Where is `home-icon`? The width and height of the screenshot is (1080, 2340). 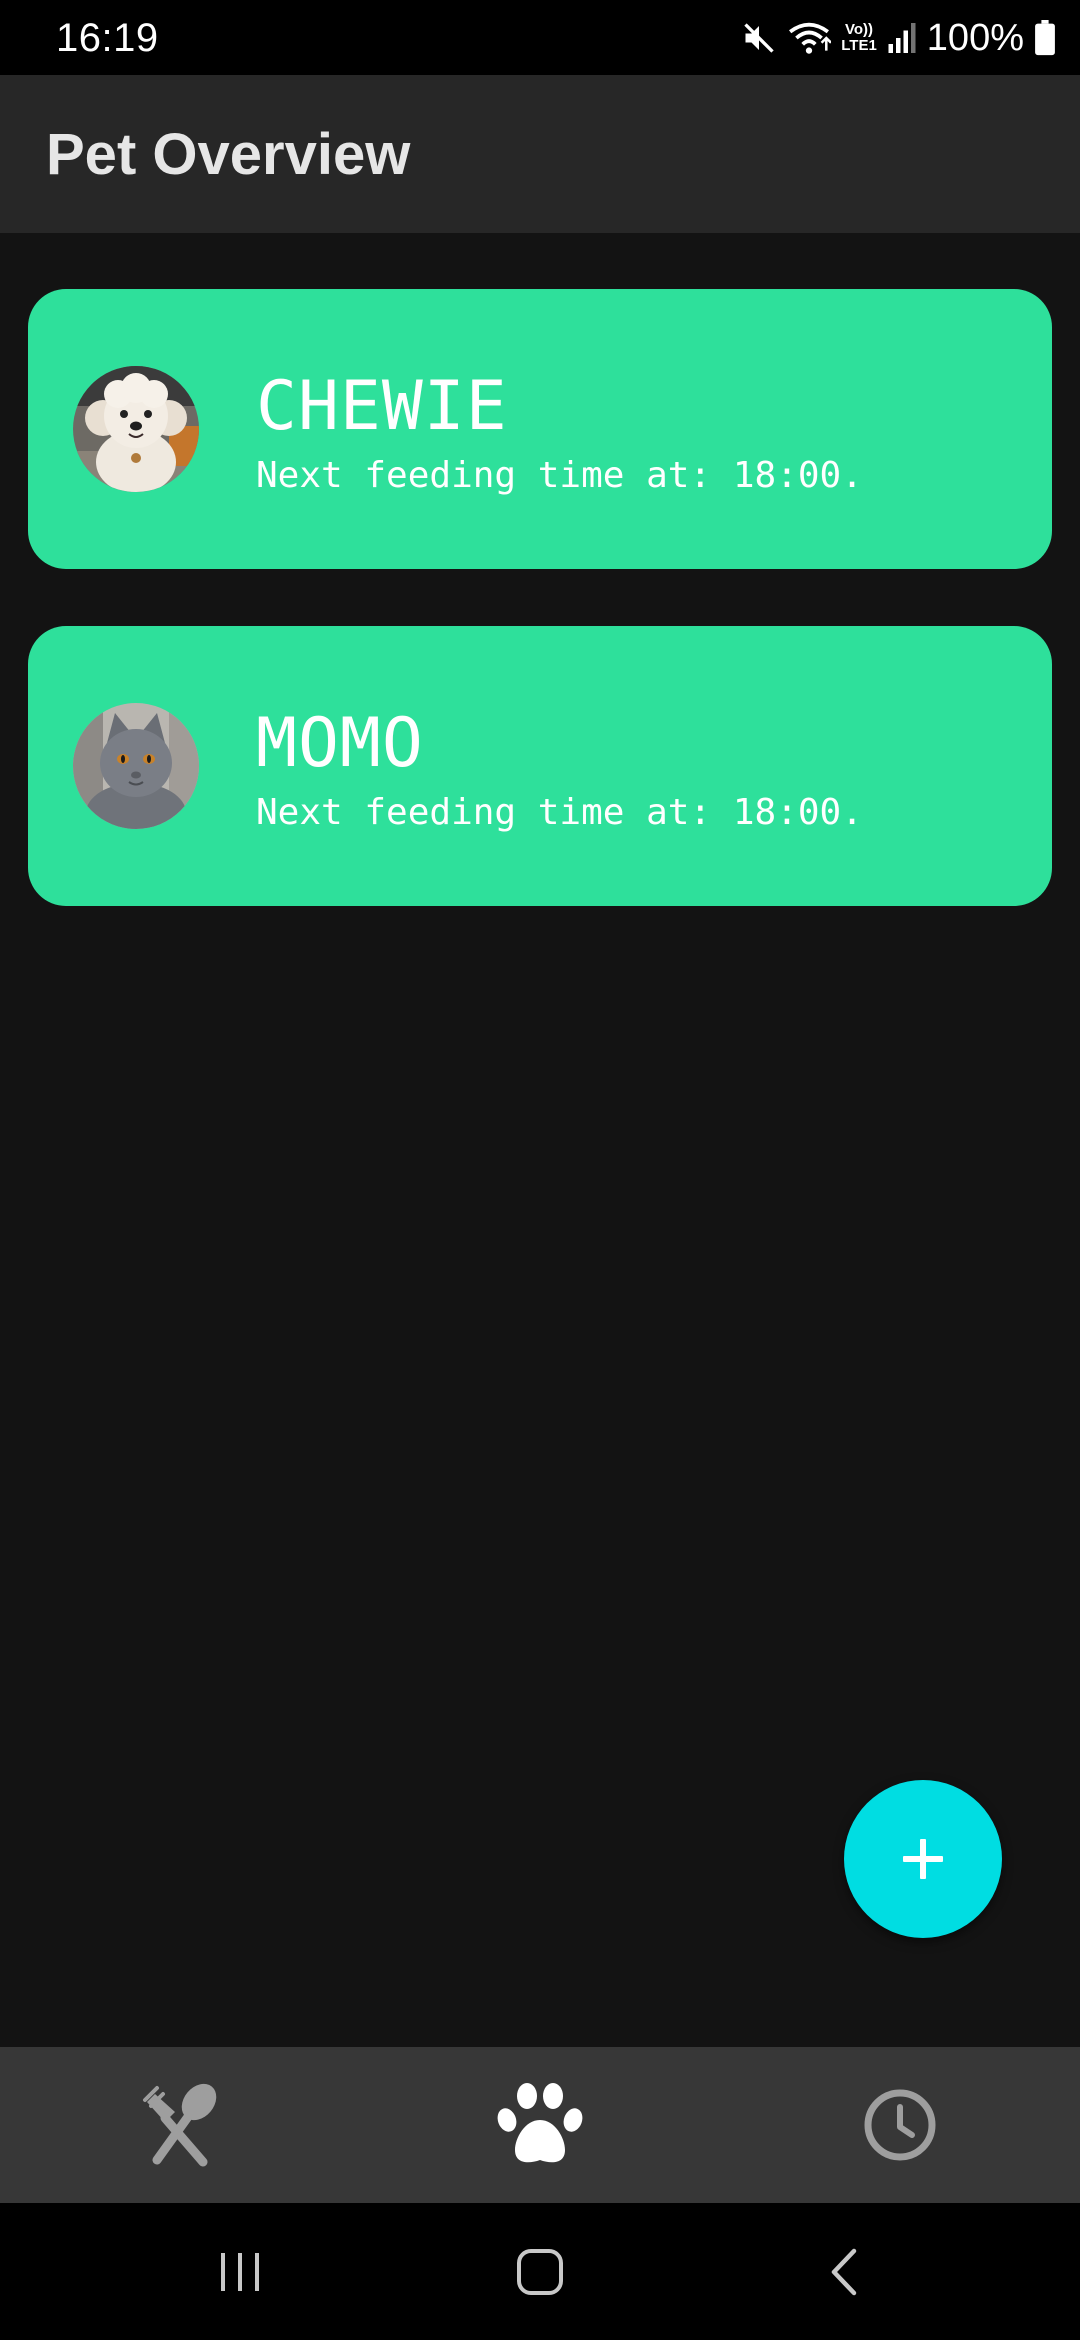 home-icon is located at coordinates (540, 2271).